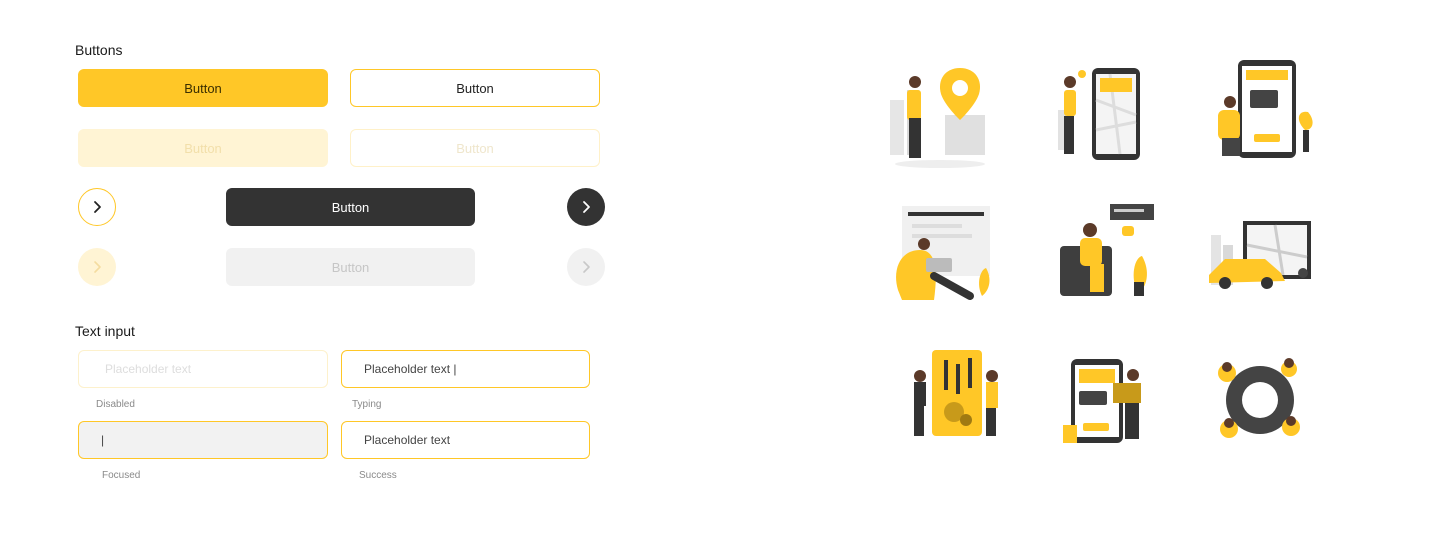  What do you see at coordinates (203, 369) in the screenshot?
I see `disabled-input: Placeholder text` at bounding box center [203, 369].